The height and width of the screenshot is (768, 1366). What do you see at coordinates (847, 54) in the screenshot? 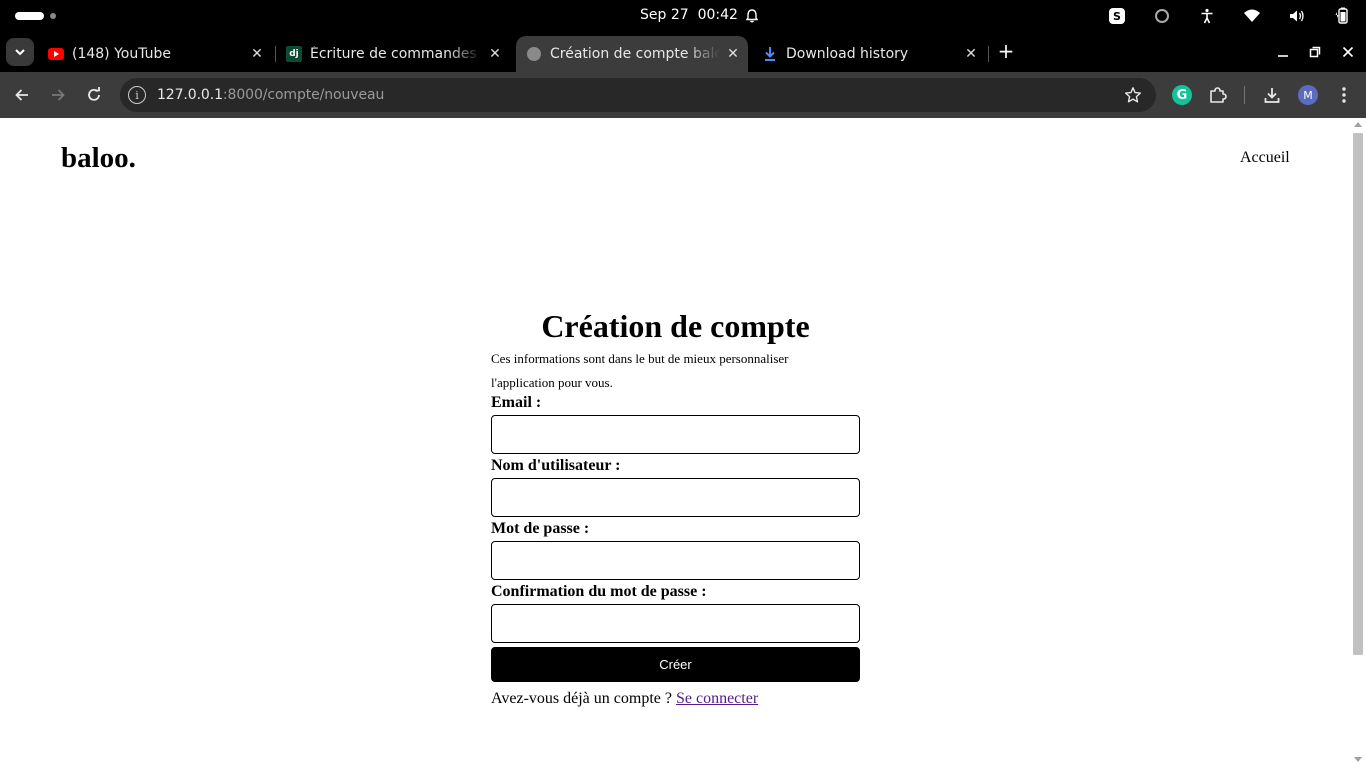
I see `tab-title: Download history` at bounding box center [847, 54].